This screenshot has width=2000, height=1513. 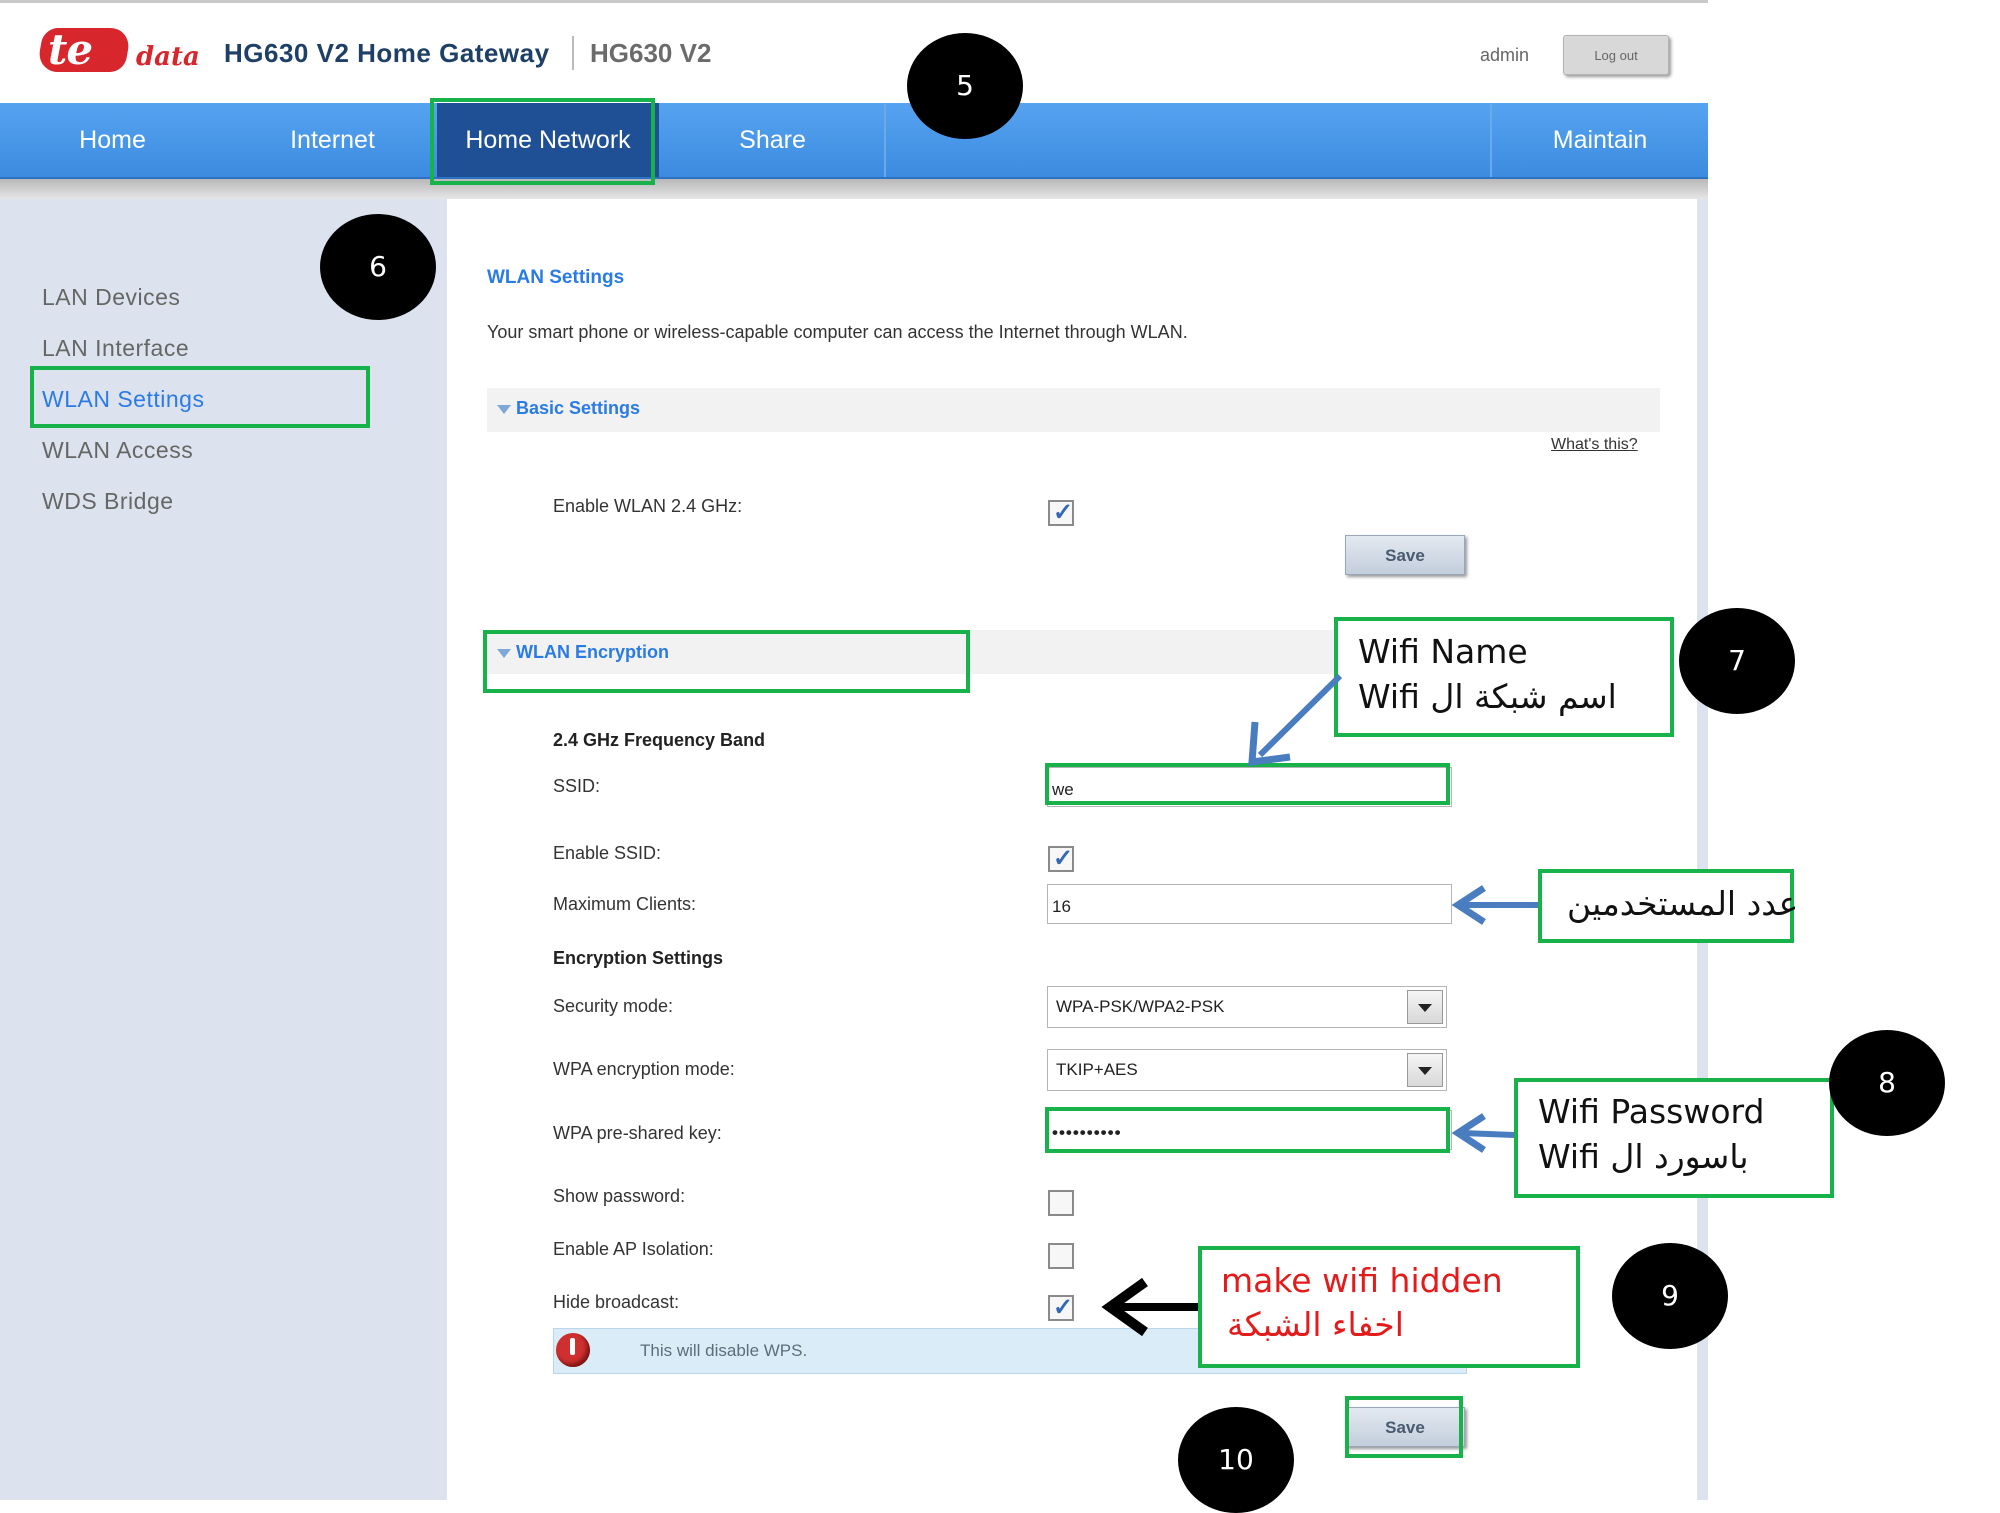 What do you see at coordinates (1247, 784) in the screenshot?
I see `highlight-ssid` at bounding box center [1247, 784].